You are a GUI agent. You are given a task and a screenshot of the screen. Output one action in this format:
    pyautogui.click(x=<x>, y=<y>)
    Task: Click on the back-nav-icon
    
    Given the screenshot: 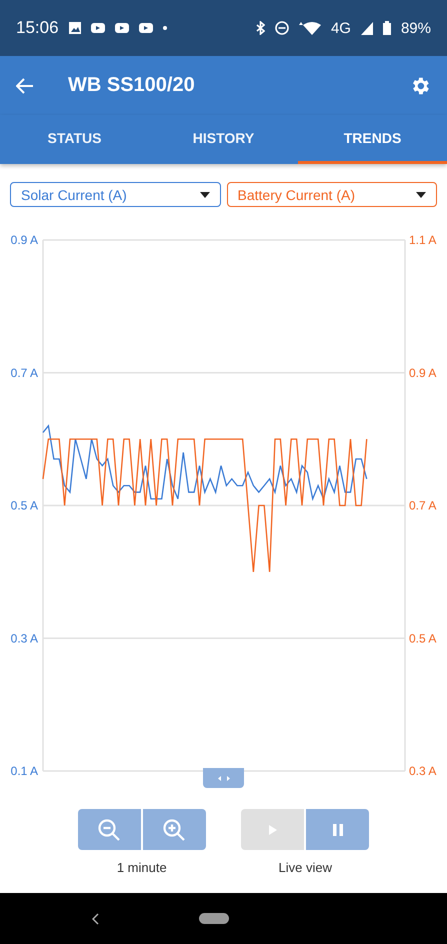 What is the action you would take?
    pyautogui.click(x=95, y=918)
    